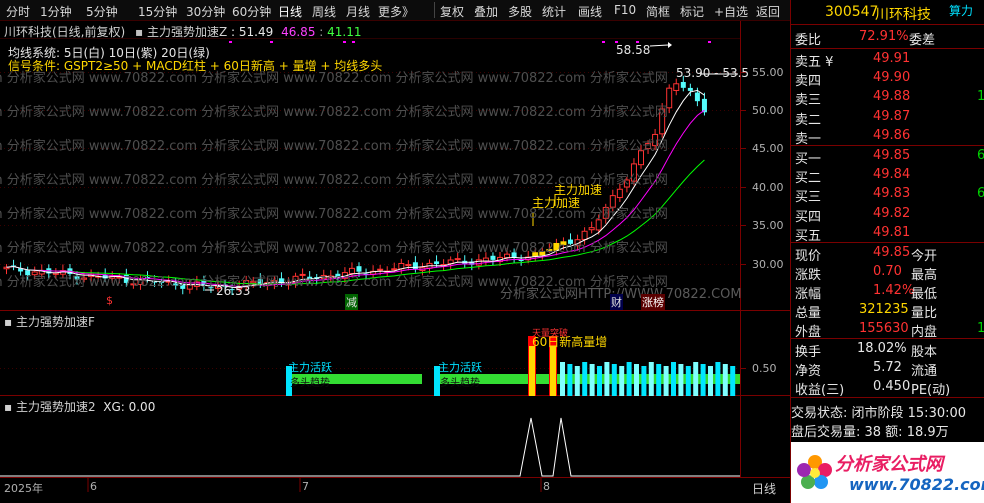  Describe the element at coordinates (344, 32) in the screenshot. I see `ind-value-3: 41.11` at that location.